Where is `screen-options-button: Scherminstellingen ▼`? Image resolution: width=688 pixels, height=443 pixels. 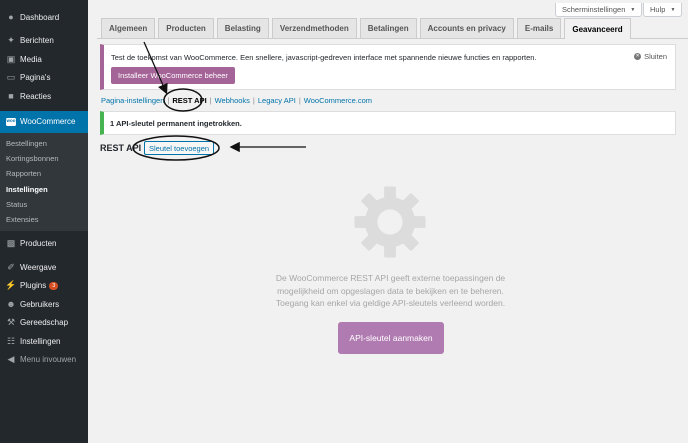 screen-options-button: Scherminstellingen ▼ is located at coordinates (599, 10).